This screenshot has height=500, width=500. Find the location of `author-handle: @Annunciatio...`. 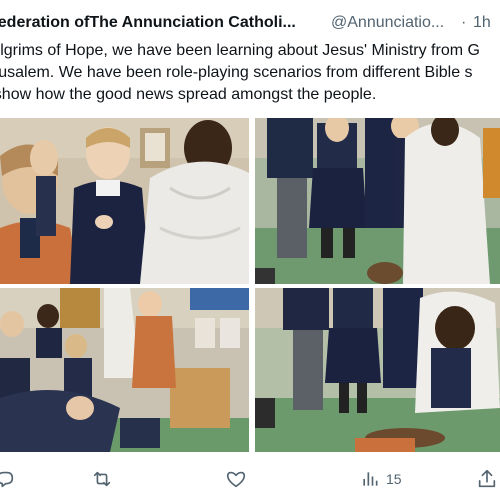

author-handle: @Annunciatio... is located at coordinates (387, 23).